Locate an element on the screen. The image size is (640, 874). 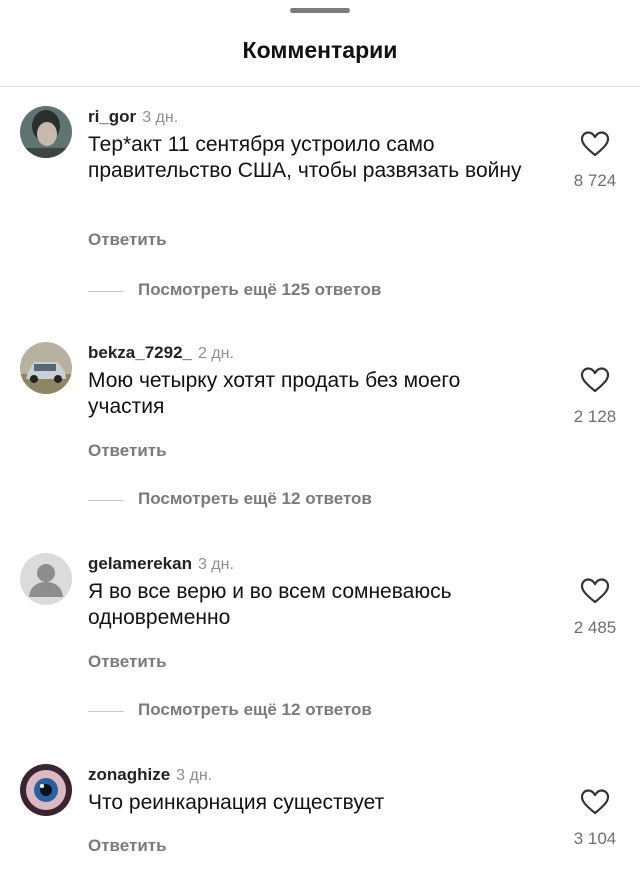
like-count: 8 724 is located at coordinates (595, 180).